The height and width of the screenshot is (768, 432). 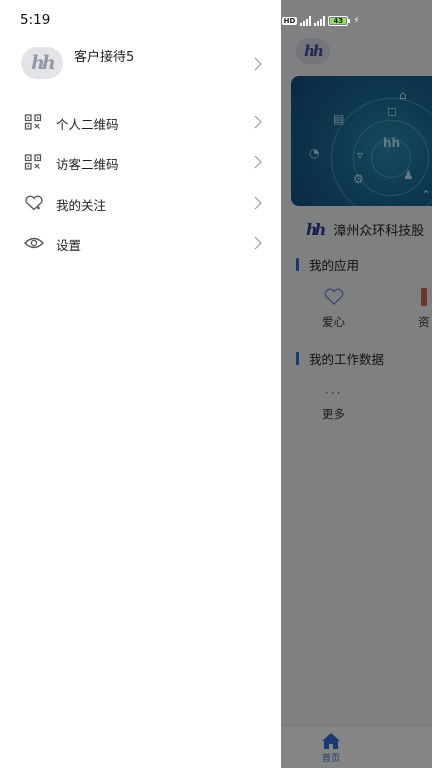 What do you see at coordinates (34, 243) in the screenshot?
I see `eye-icon` at bounding box center [34, 243].